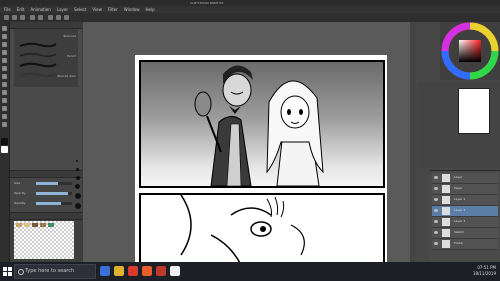  I want to click on tool-palette, so click(5, 142).